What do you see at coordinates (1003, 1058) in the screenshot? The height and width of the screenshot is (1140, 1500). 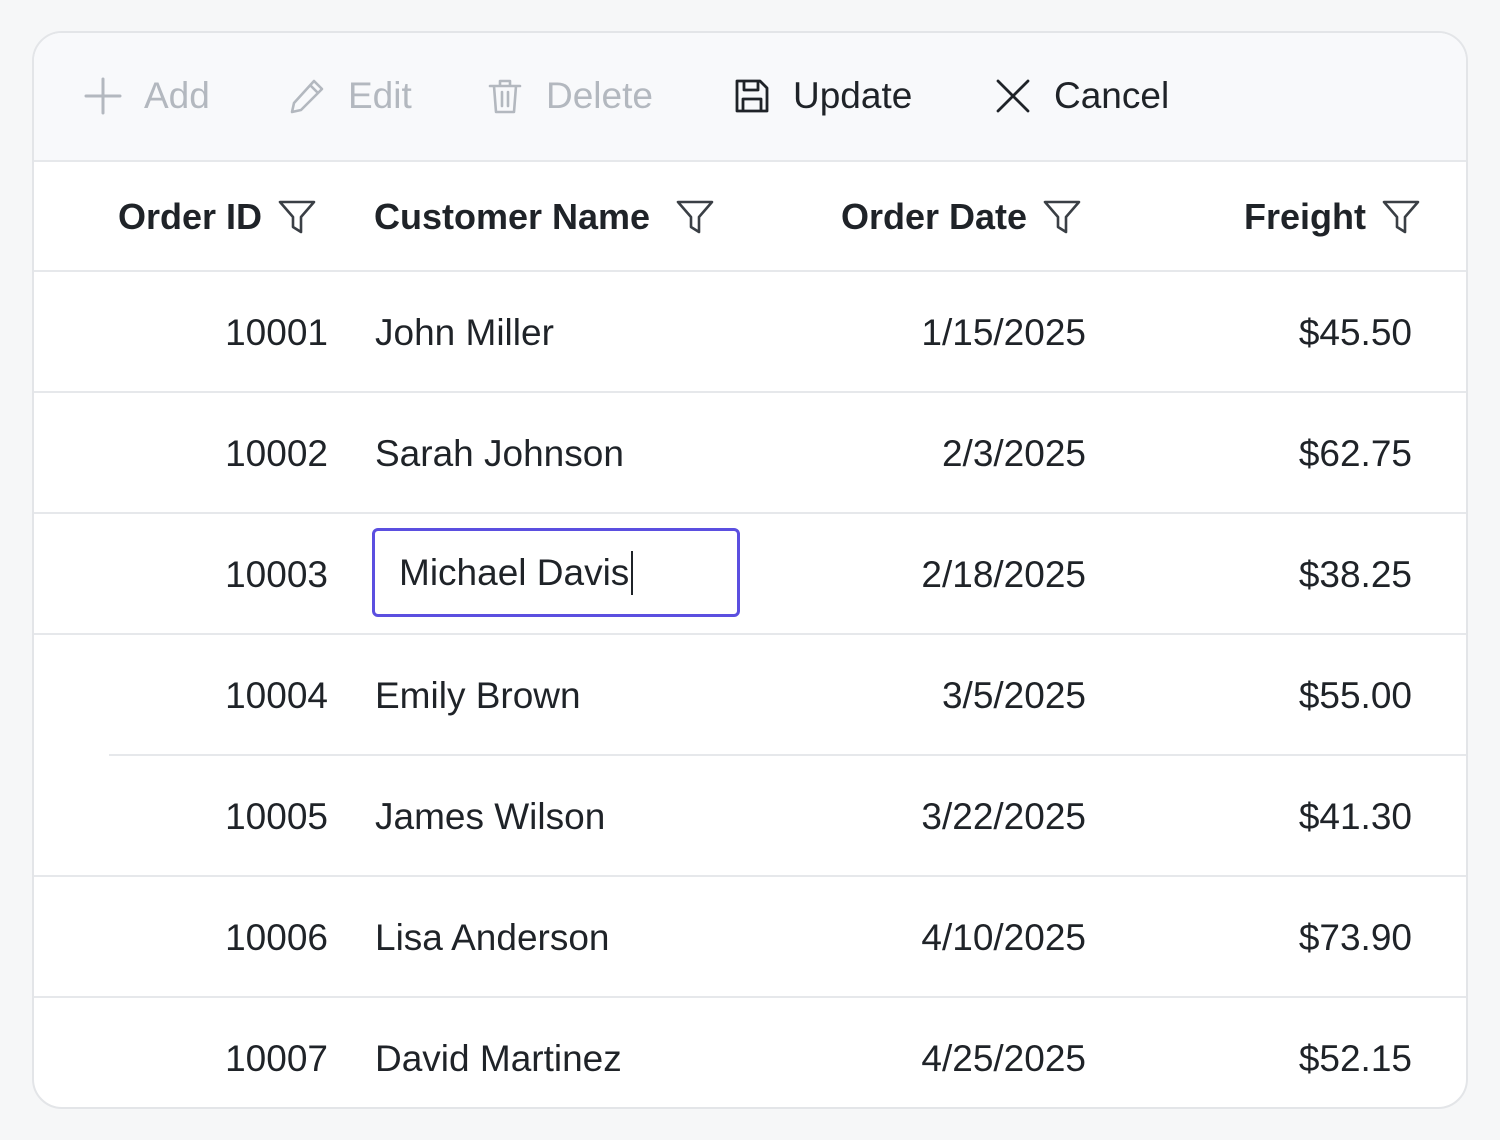 I see `cell-order-date: 4/25/2025` at bounding box center [1003, 1058].